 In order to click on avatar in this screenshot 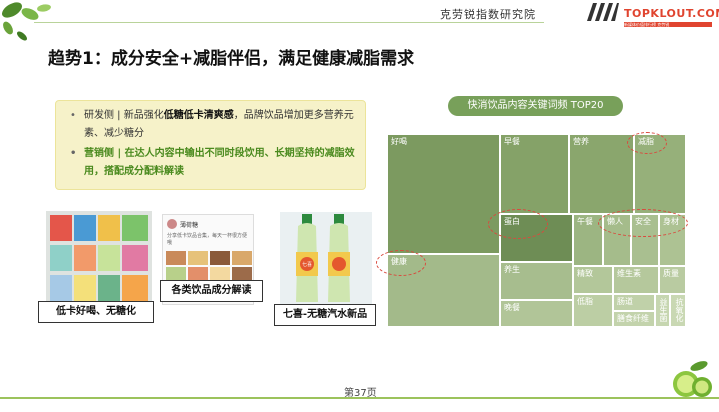, I will do `click(172, 224)`.